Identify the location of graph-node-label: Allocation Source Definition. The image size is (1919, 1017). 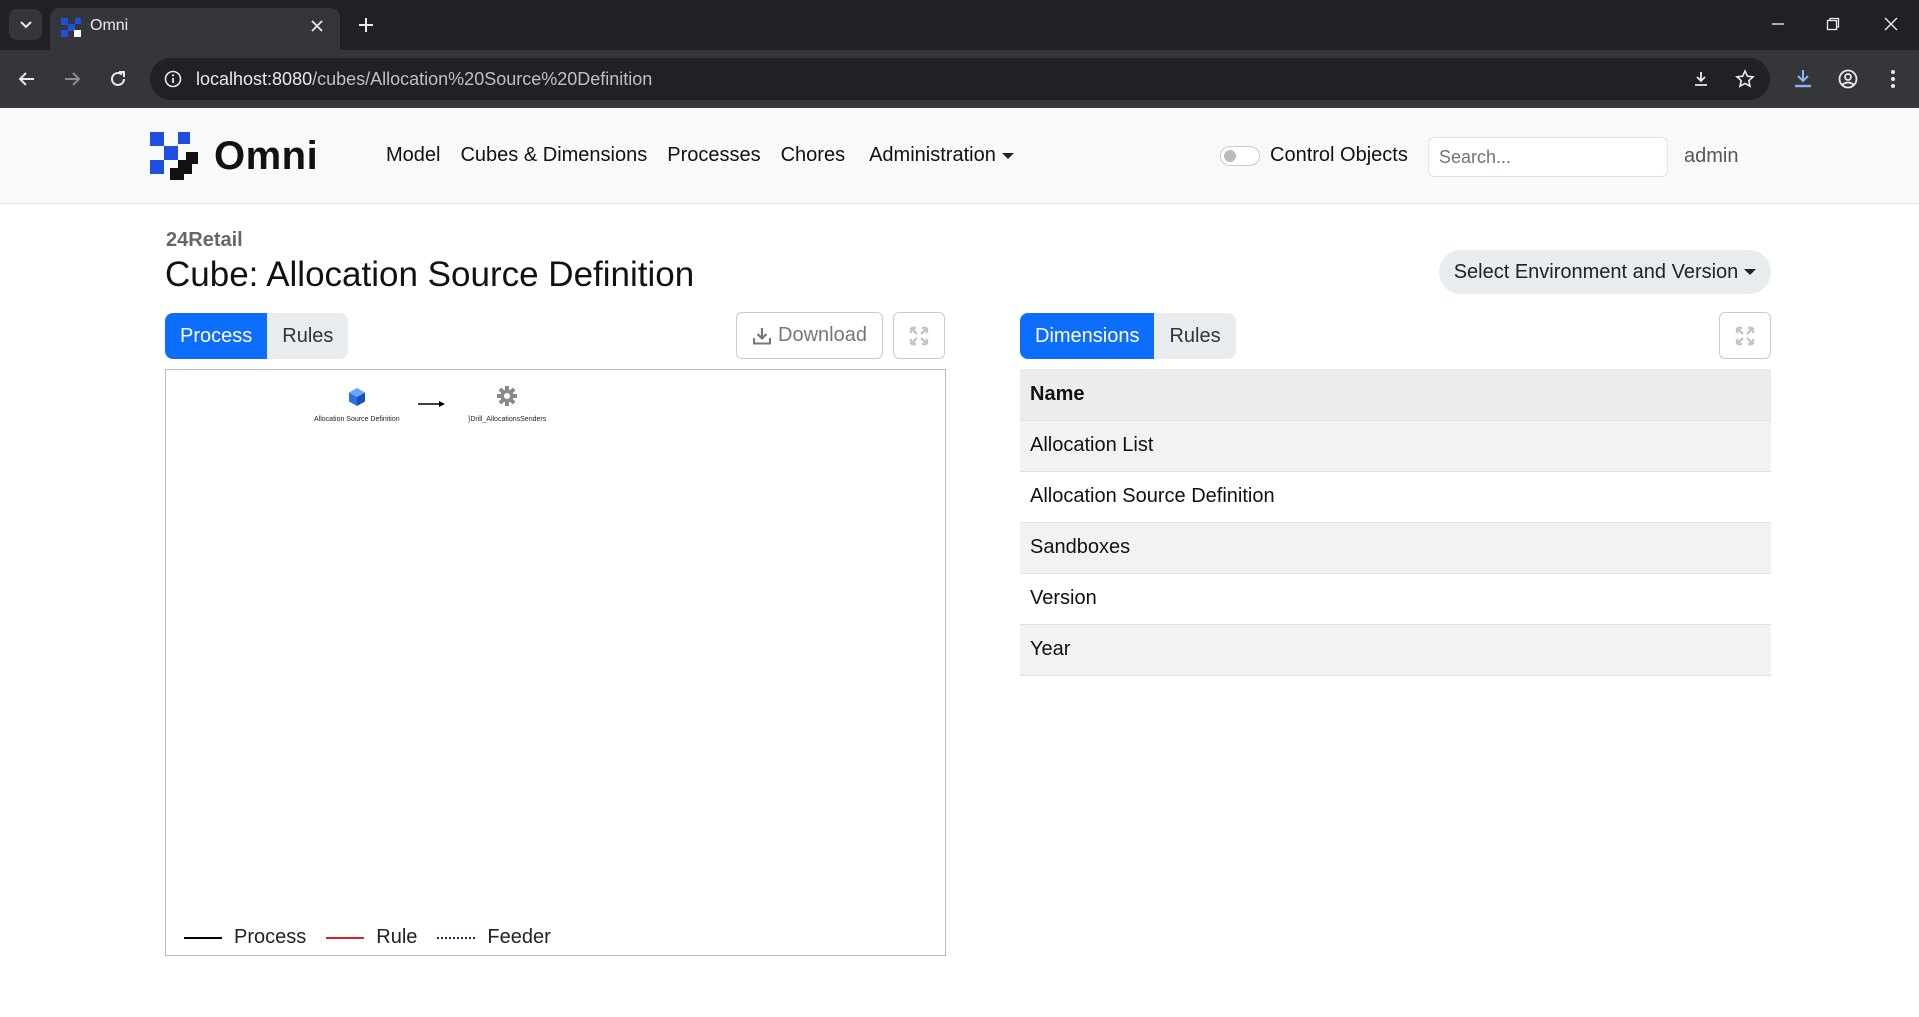
(357, 419).